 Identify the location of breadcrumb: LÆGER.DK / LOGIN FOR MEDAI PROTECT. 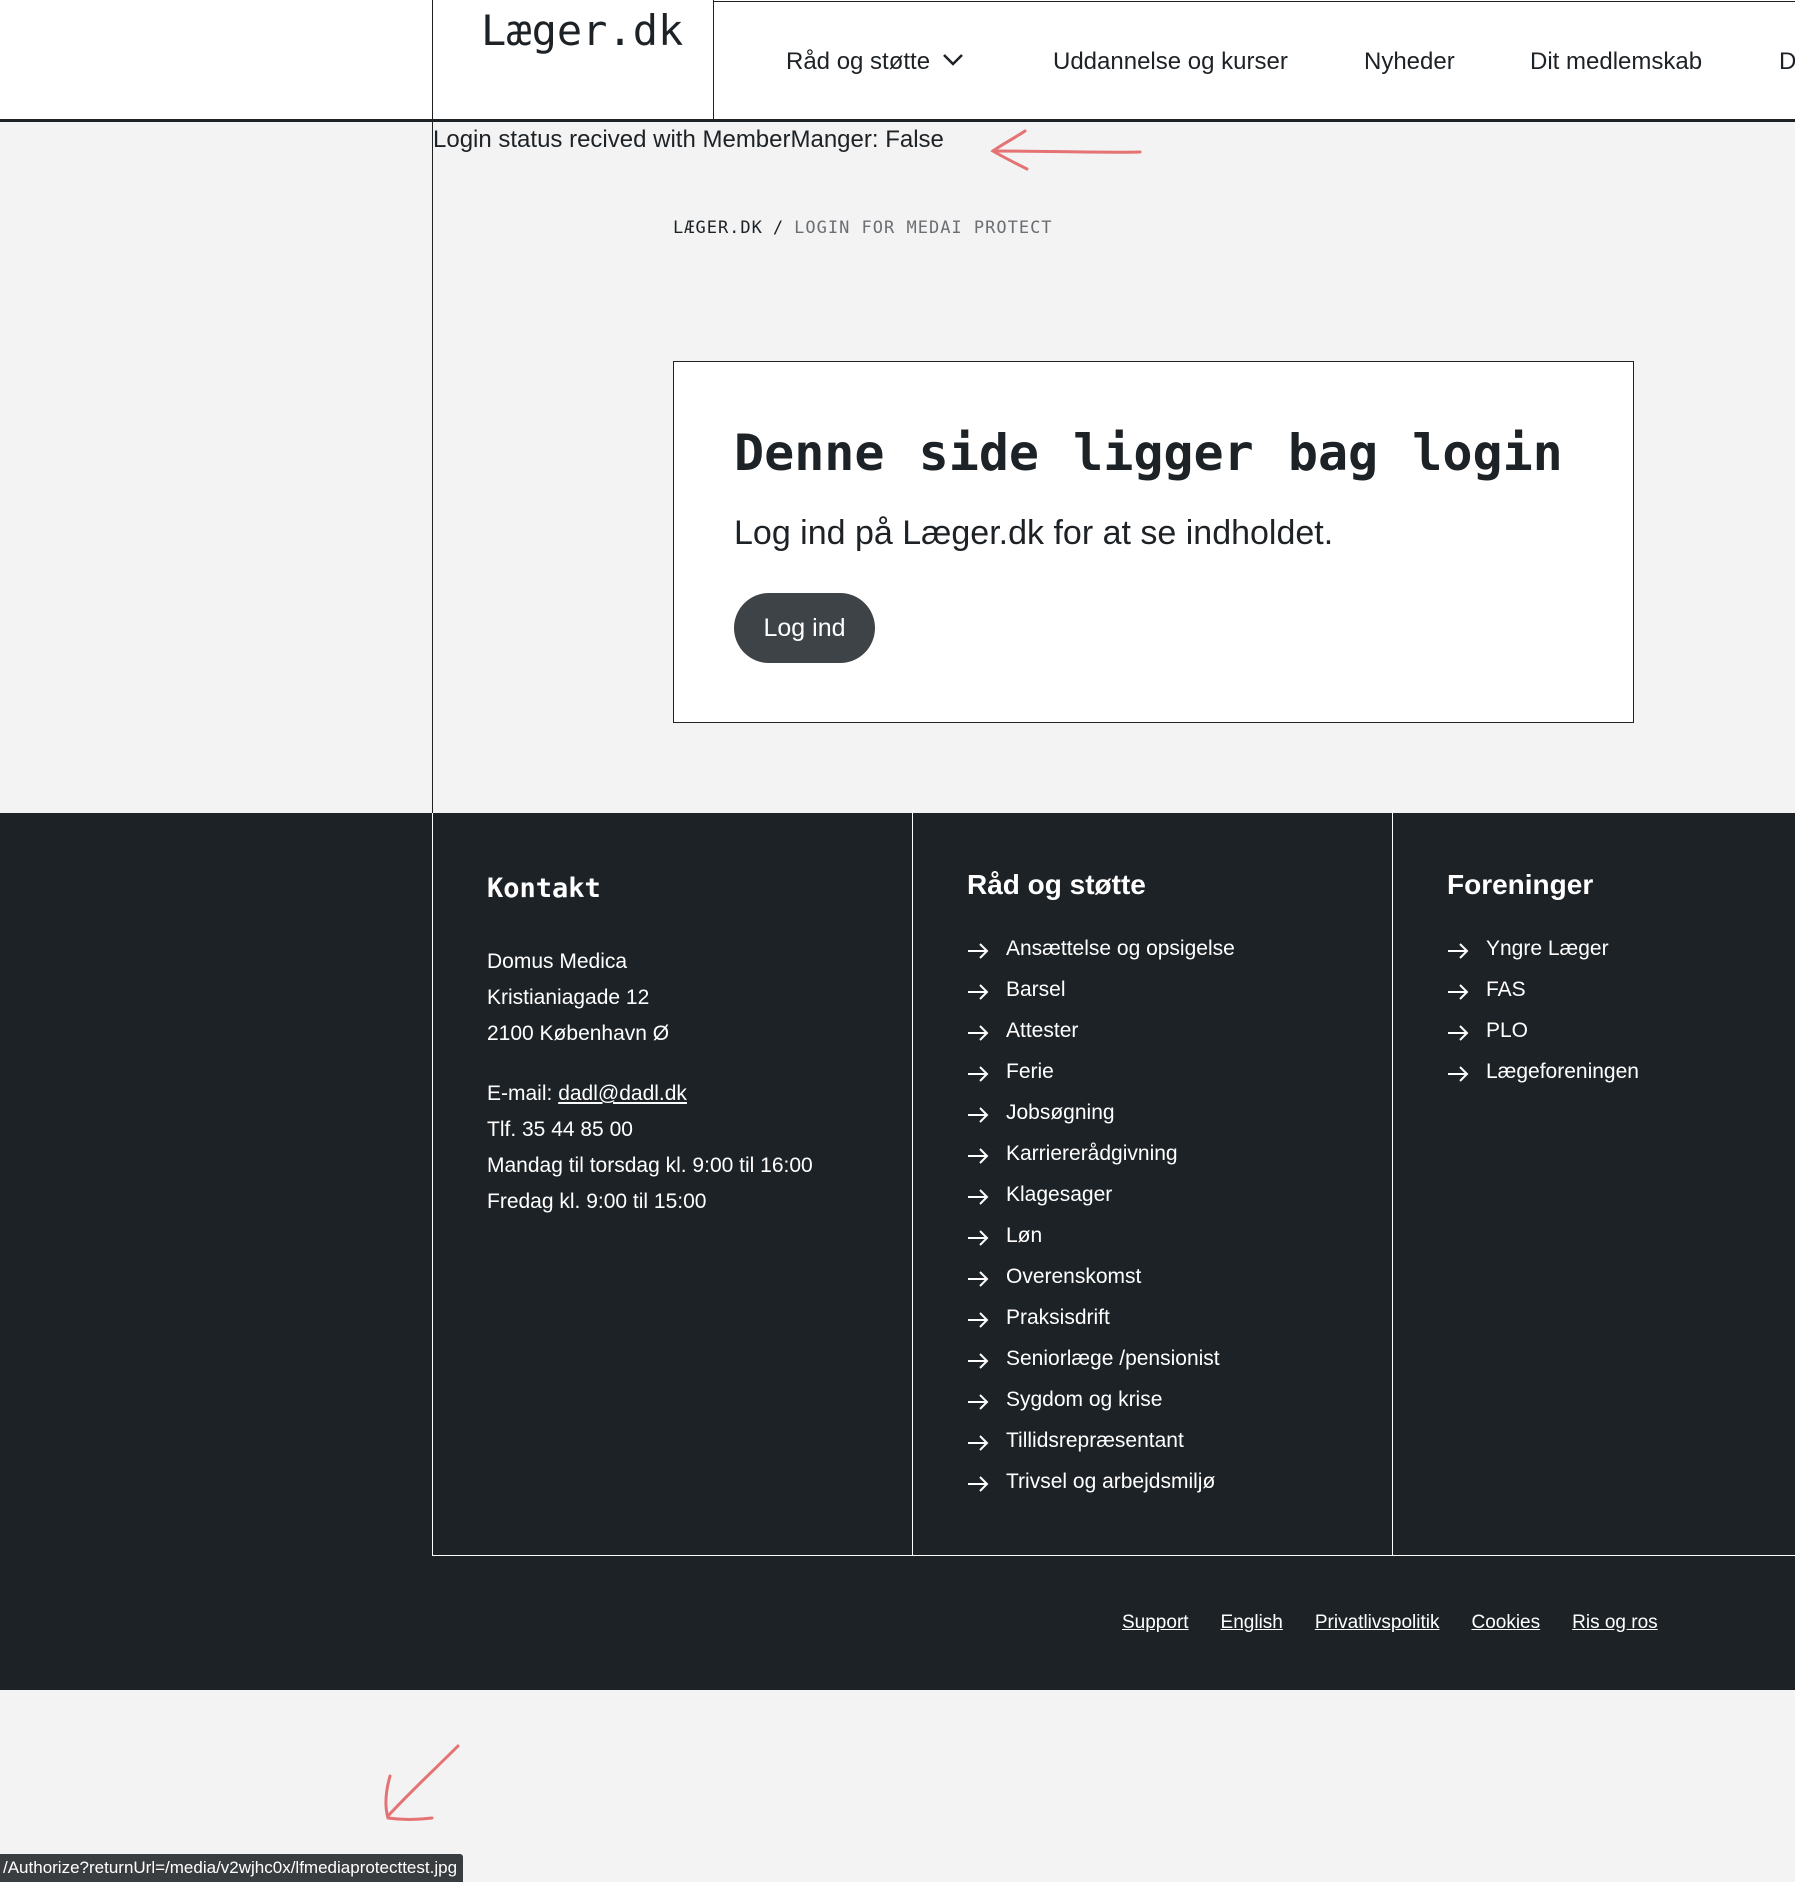
(863, 228).